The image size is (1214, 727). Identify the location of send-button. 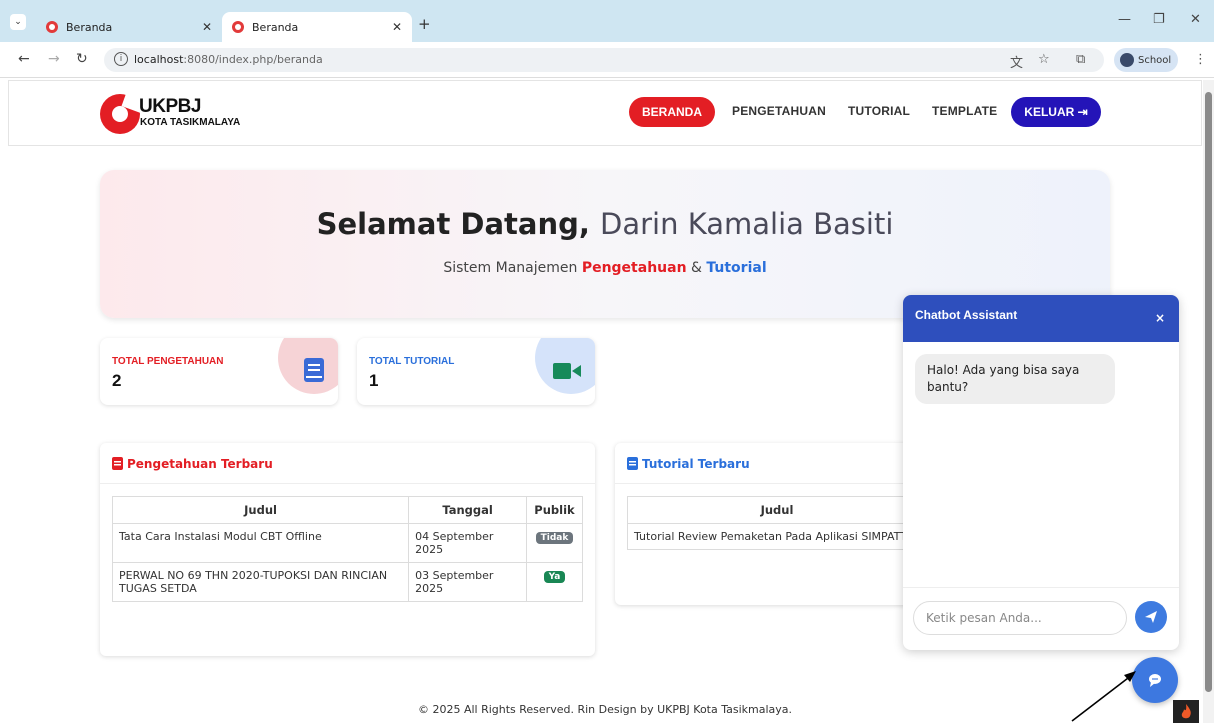
(1151, 617).